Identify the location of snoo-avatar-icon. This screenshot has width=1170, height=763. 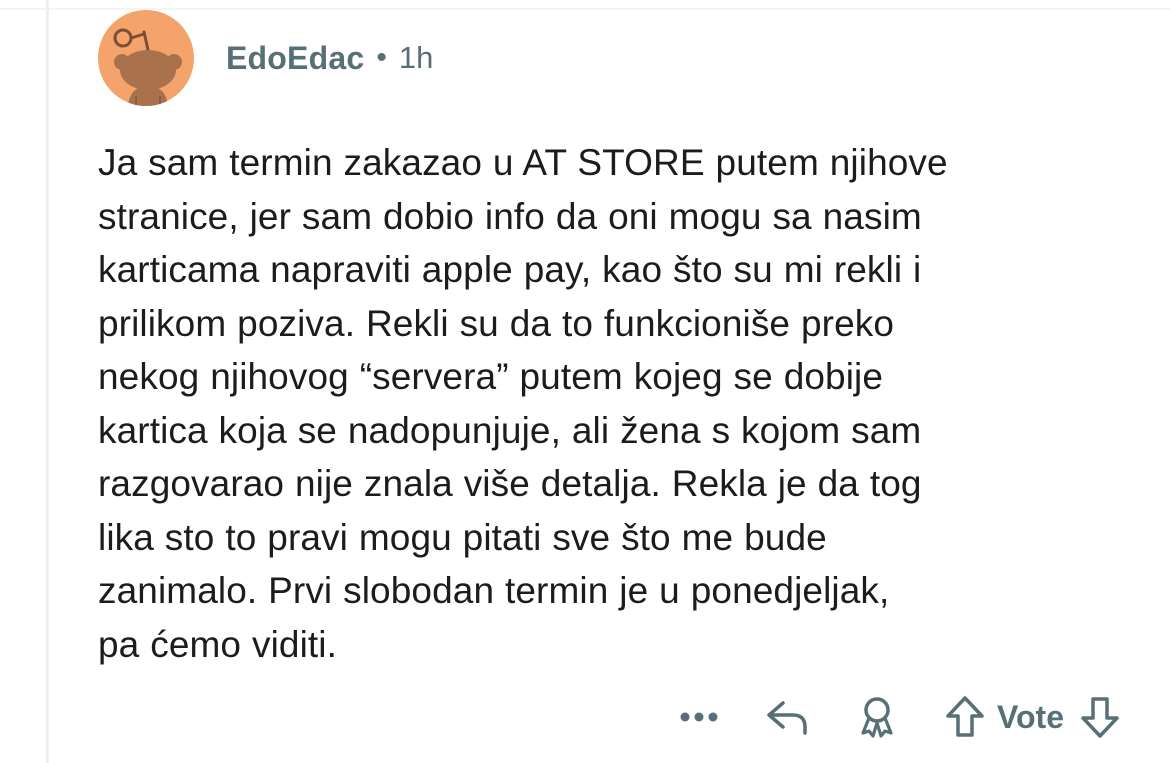
(147, 67).